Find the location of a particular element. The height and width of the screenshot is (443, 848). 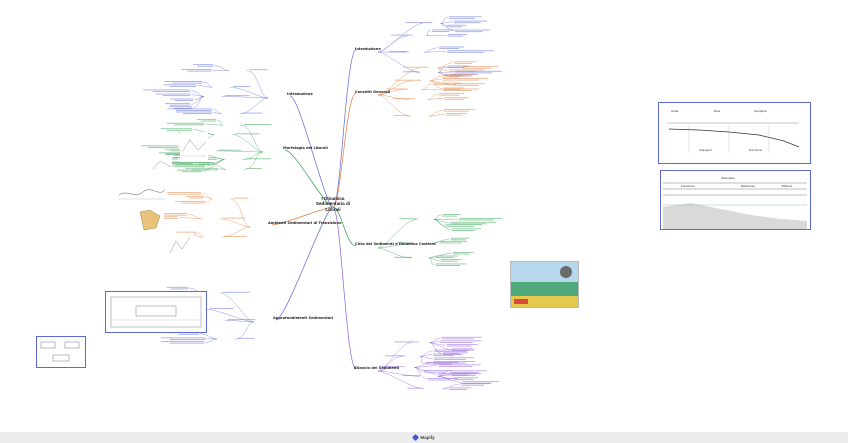

branch-left-1: Introduzione is located at coordinates (300, 94).